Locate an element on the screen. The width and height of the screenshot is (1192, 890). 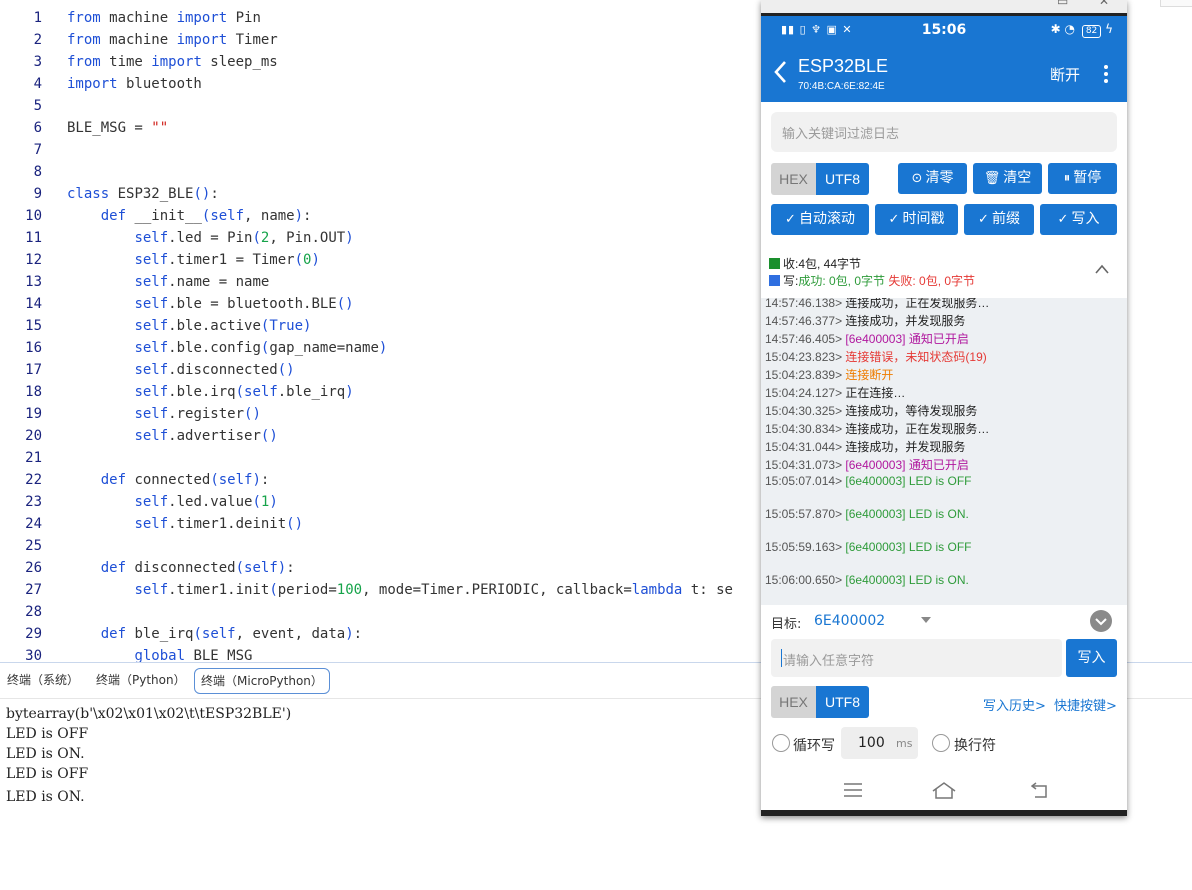
device-name: ESP32BLE is located at coordinates (843, 66).